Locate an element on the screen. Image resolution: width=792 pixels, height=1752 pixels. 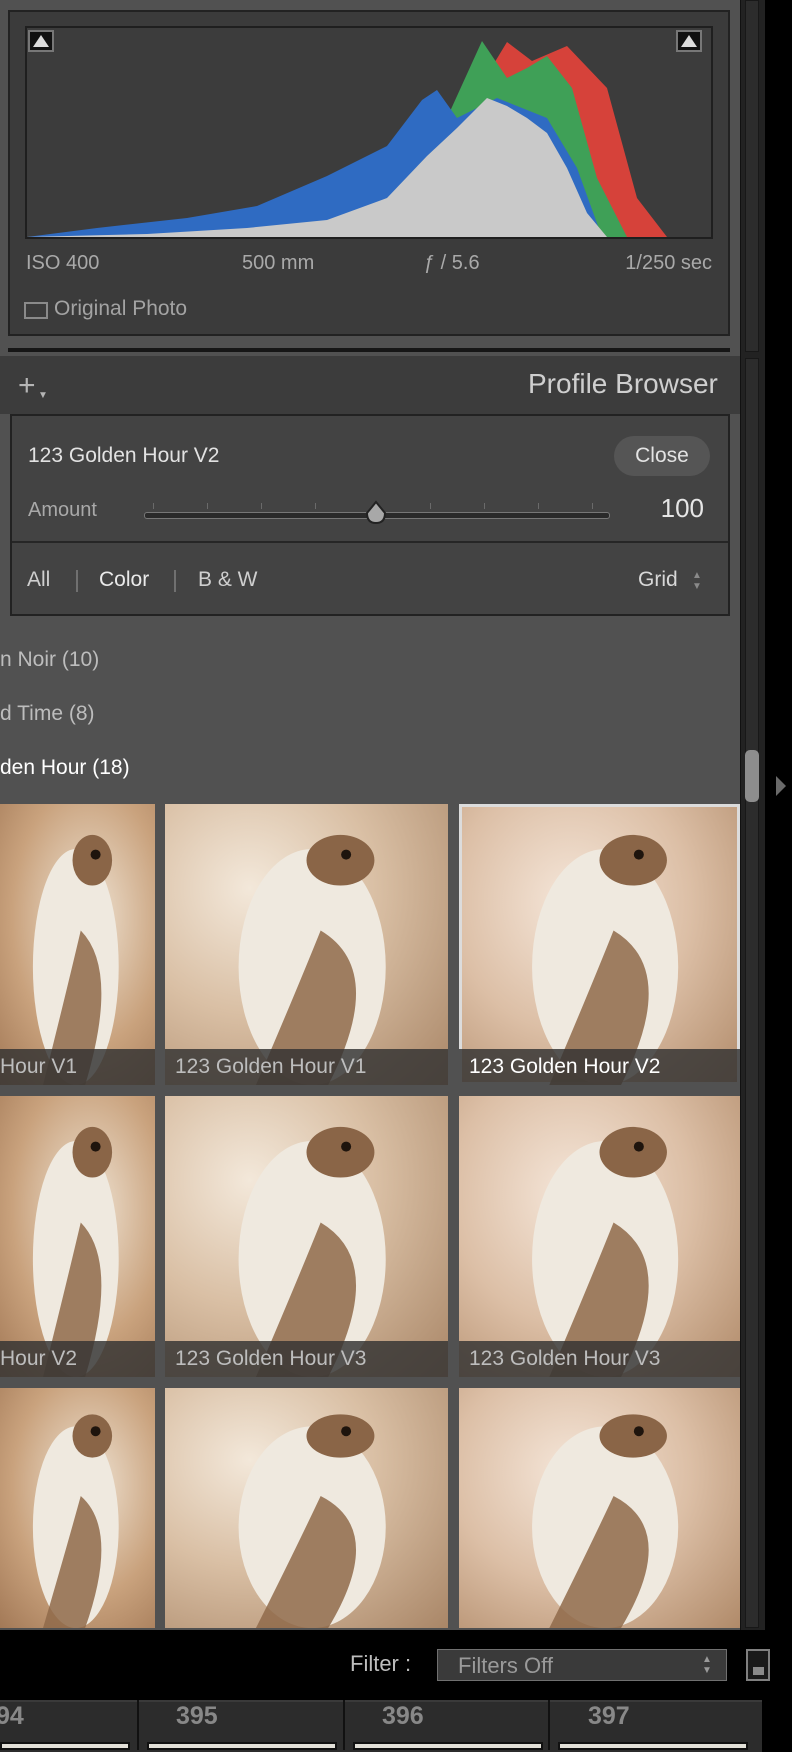
highlight-clipping-toggle is located at coordinates (689, 41).